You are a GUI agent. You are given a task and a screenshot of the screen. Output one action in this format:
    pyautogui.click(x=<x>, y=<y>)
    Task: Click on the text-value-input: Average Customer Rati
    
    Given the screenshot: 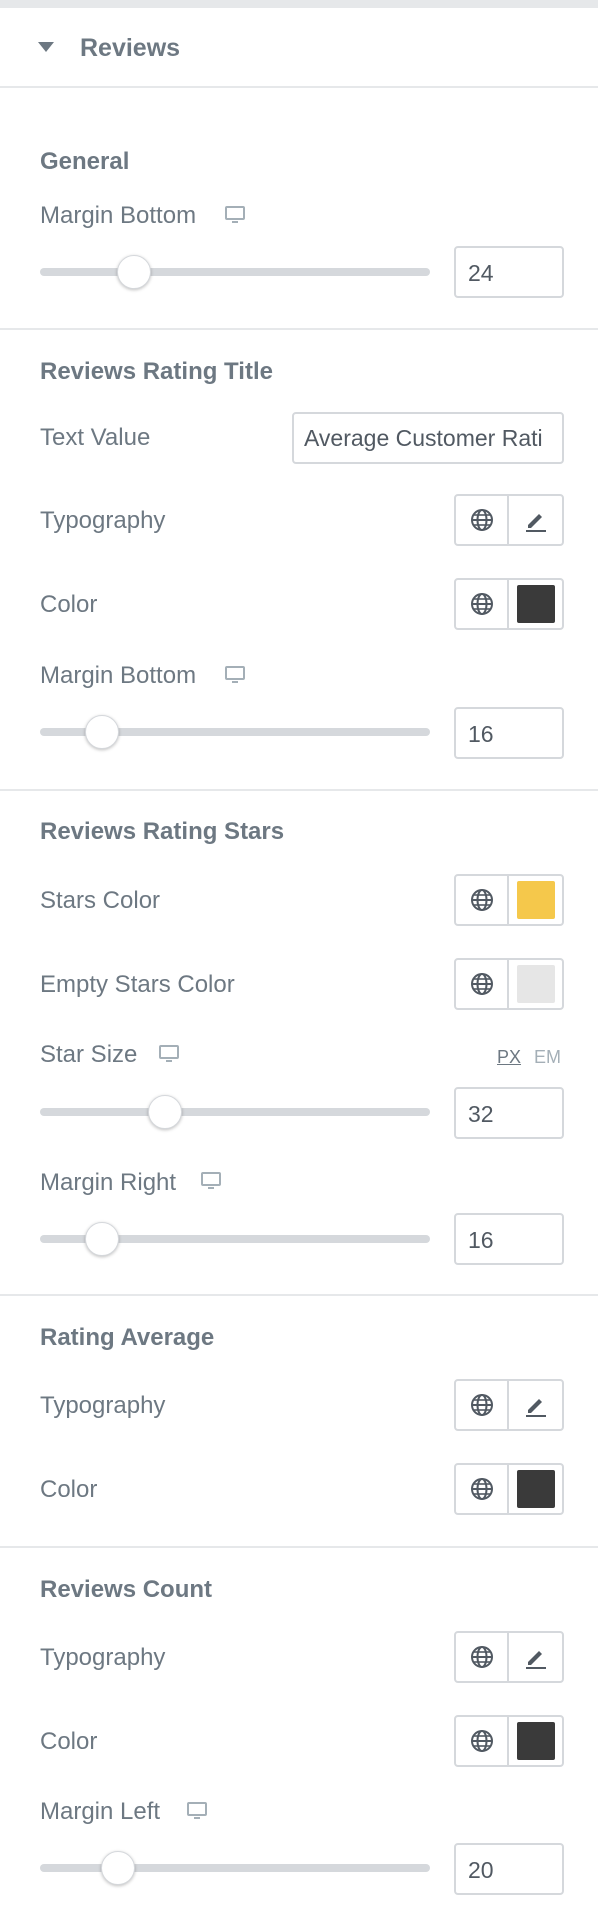 What is the action you would take?
    pyautogui.click(x=428, y=438)
    